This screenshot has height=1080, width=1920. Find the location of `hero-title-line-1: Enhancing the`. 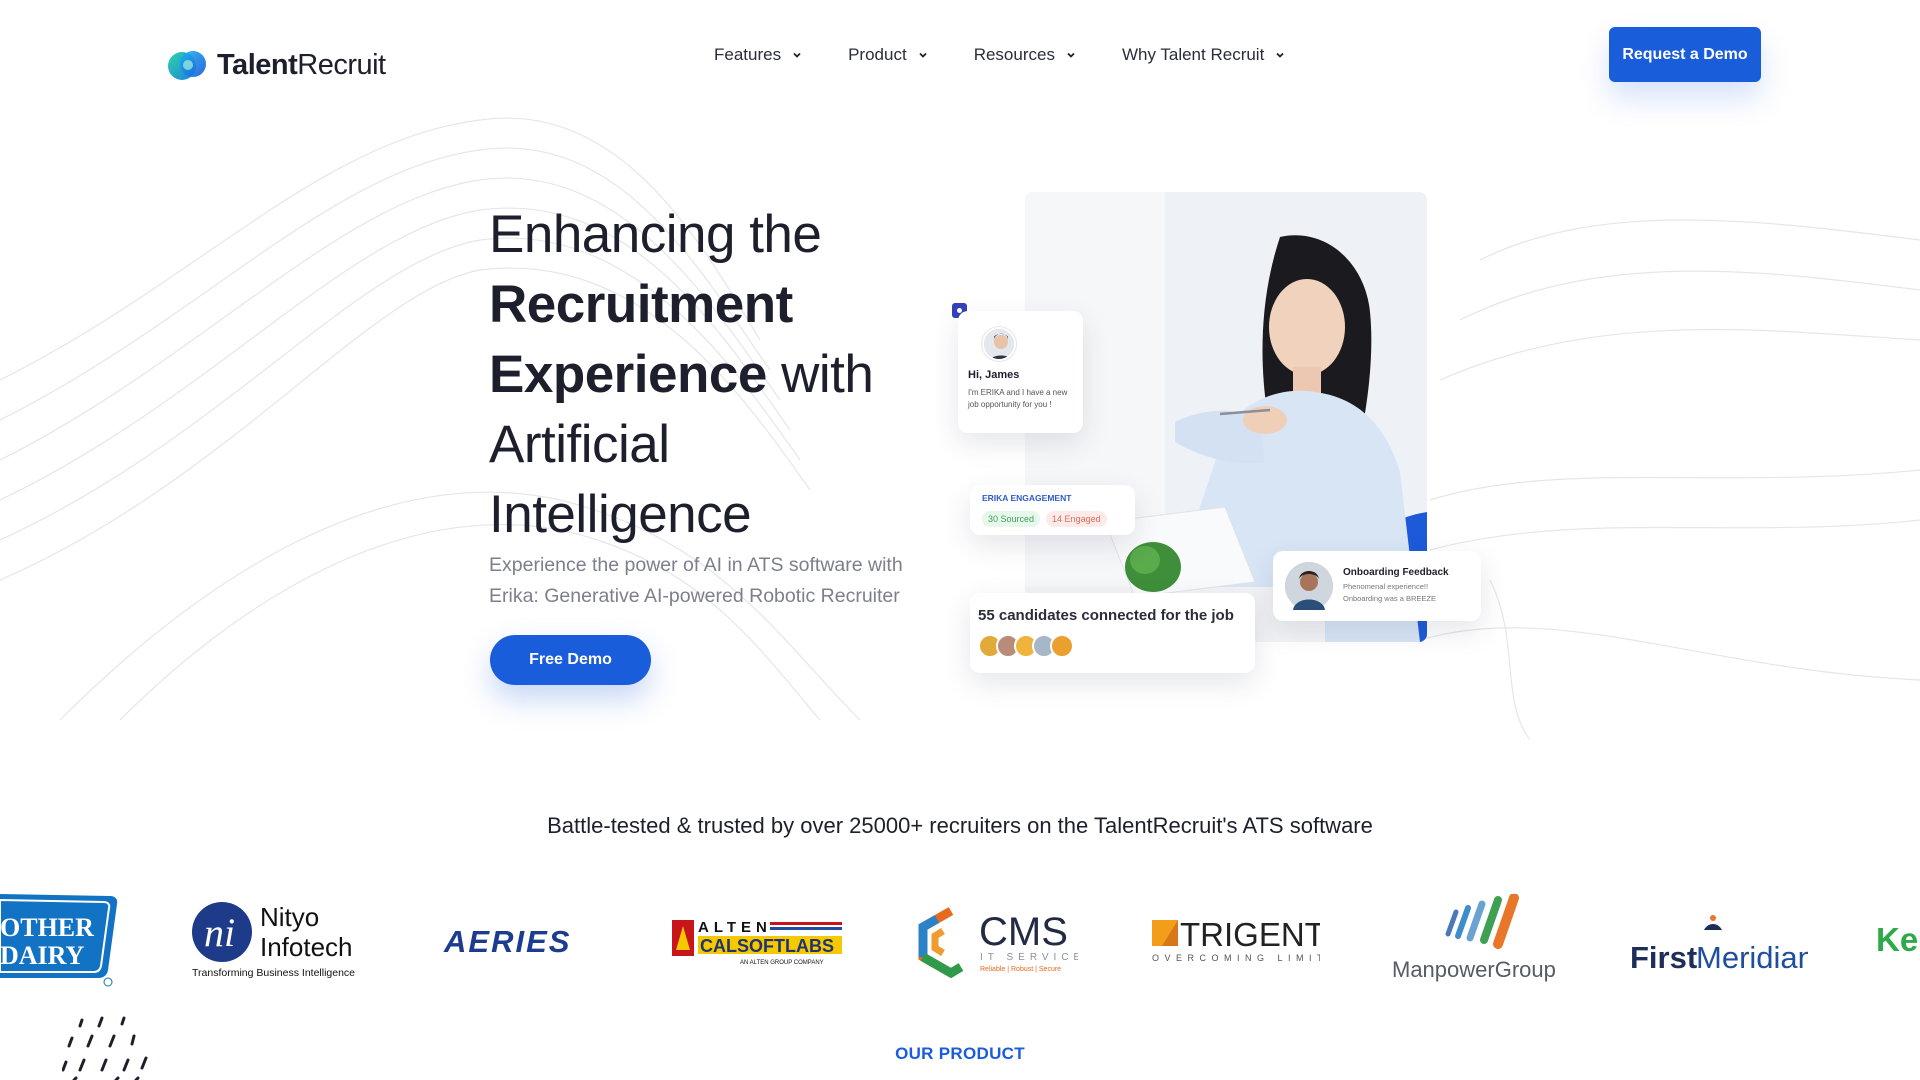

hero-title-line-1: Enhancing the is located at coordinates (655, 234).